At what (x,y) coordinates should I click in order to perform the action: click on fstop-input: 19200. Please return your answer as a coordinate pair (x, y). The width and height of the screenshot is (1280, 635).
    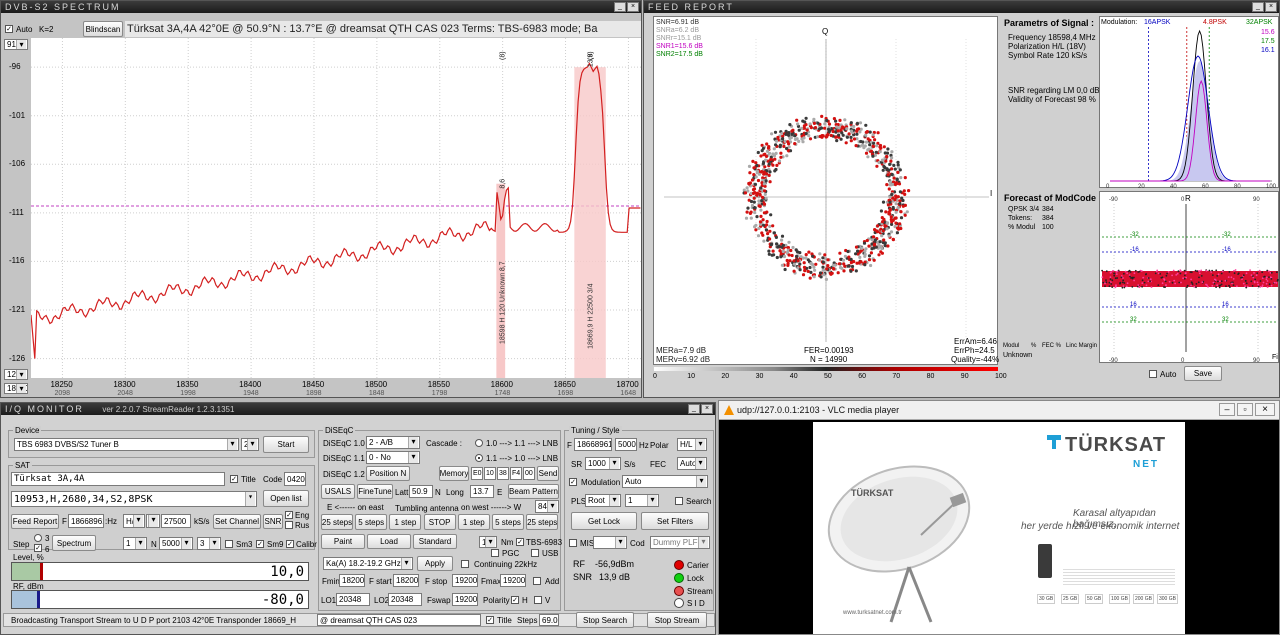
    Looking at the image, I should click on (465, 580).